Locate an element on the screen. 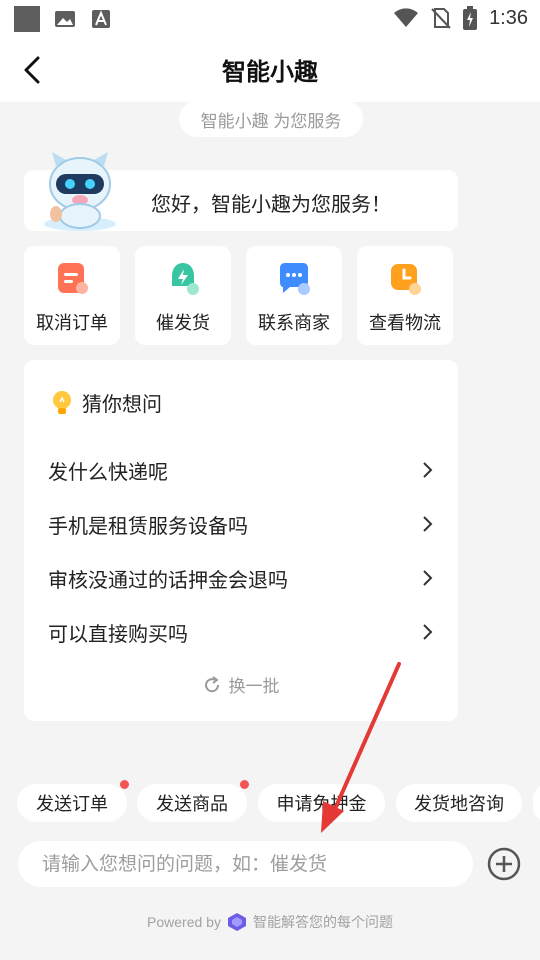 The width and height of the screenshot is (540, 960). chip-apply-deposit-waiver: 申请免押金 is located at coordinates (321, 803).